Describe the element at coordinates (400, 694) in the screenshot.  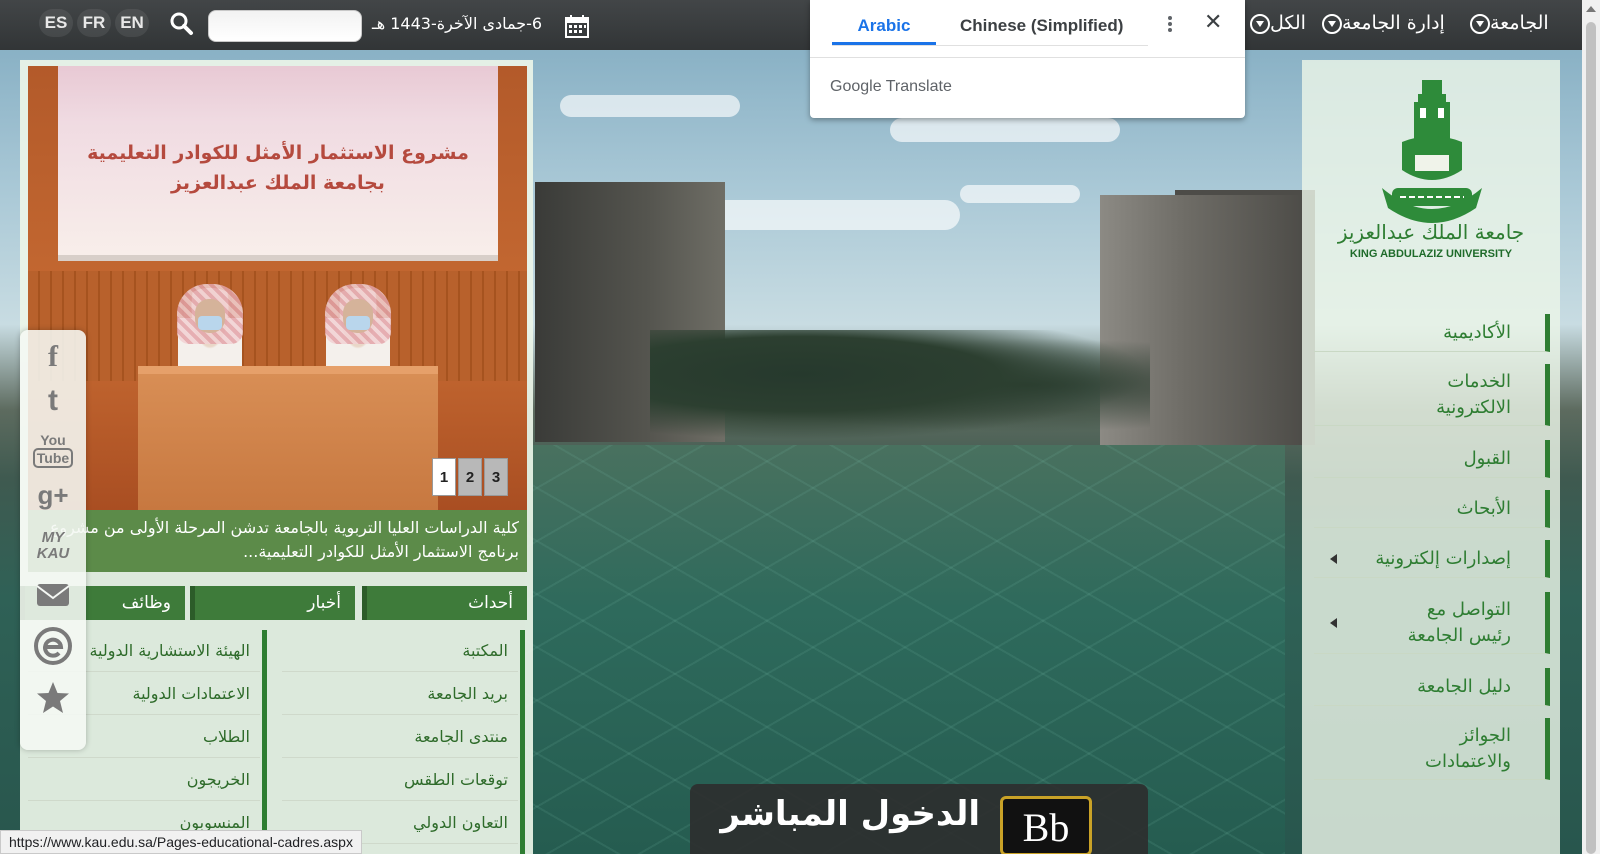
I see `list-item: بريد الجامعة` at that location.